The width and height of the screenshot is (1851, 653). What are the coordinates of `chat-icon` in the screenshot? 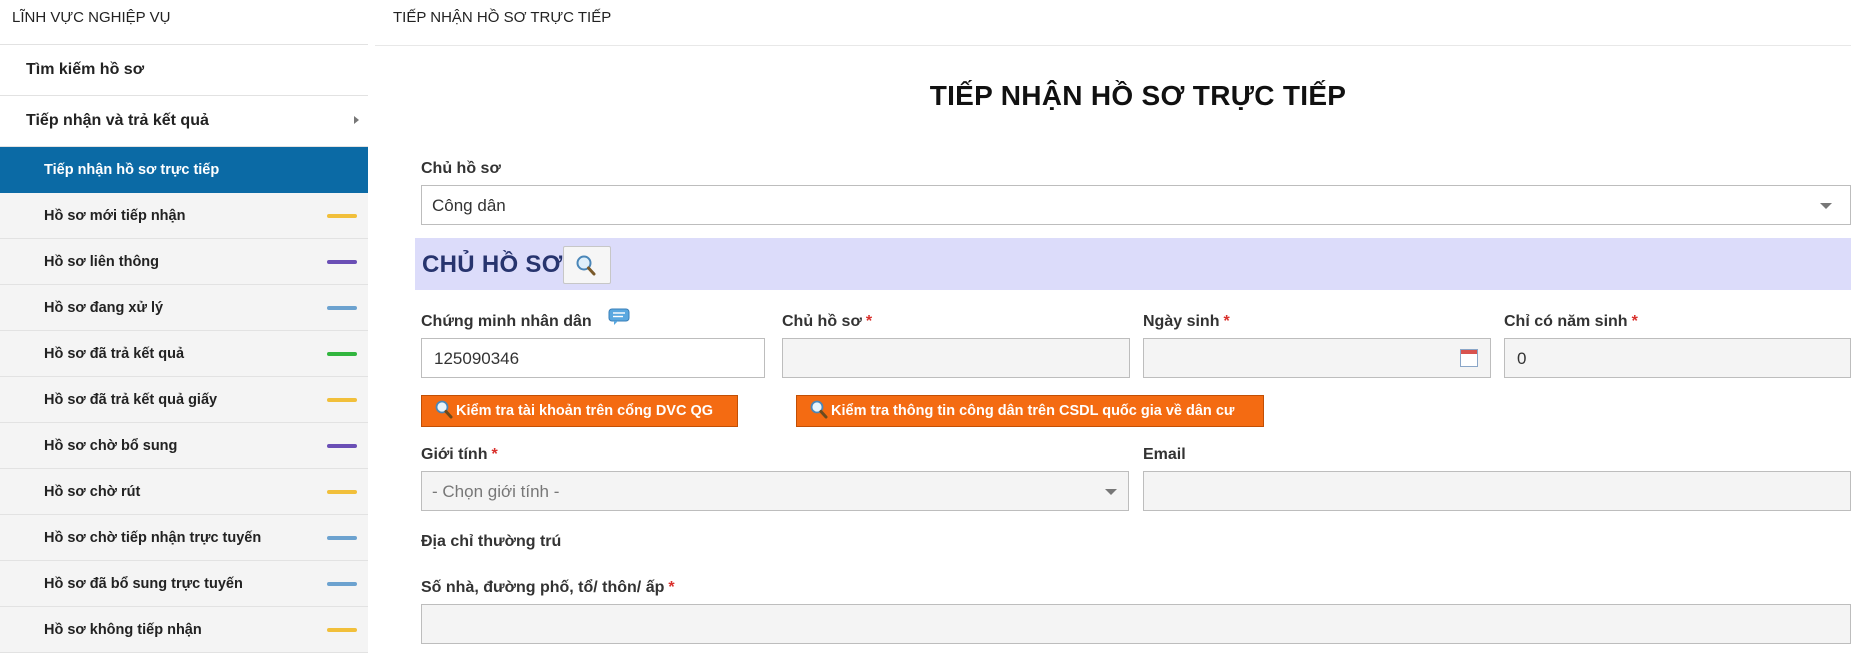 It's located at (619, 317).